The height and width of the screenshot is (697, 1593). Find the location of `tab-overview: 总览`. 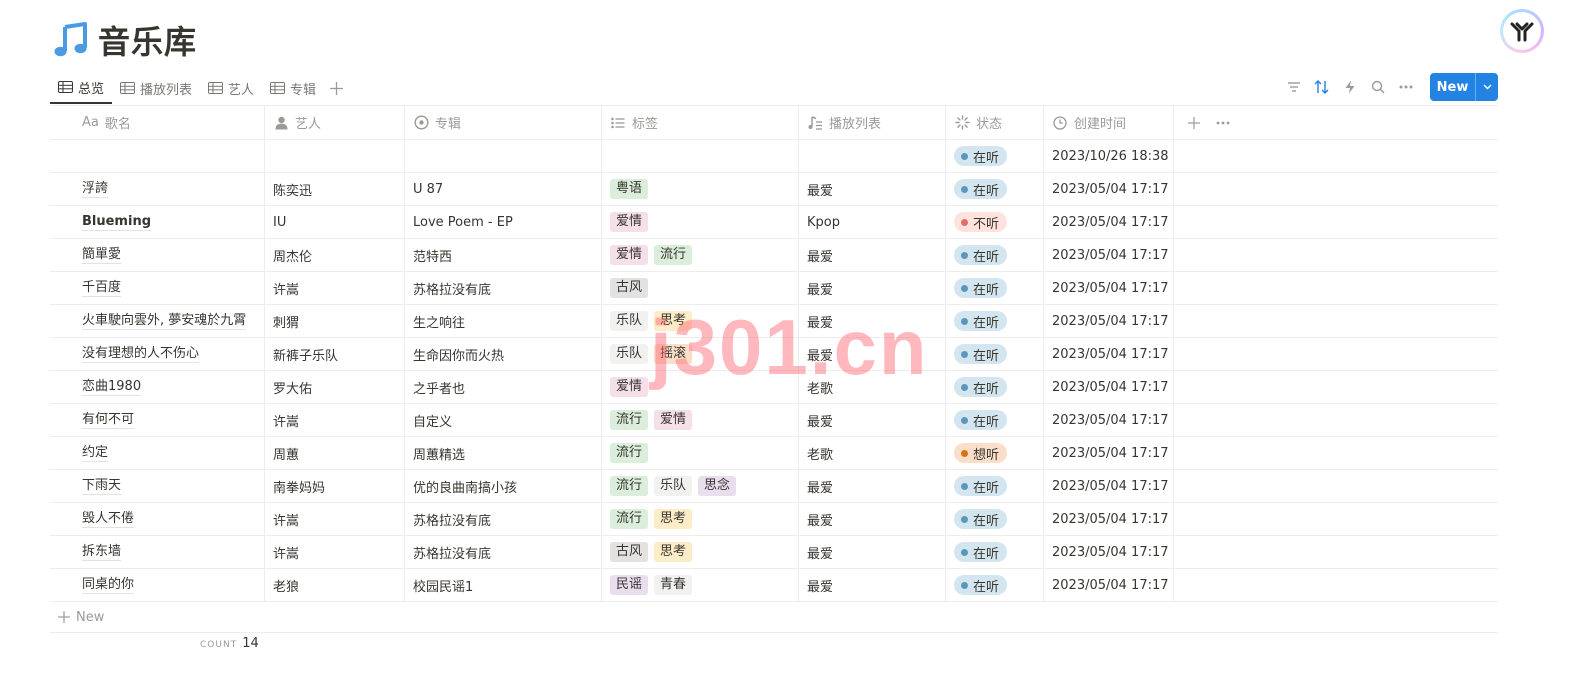

tab-overview: 总览 is located at coordinates (81, 88).